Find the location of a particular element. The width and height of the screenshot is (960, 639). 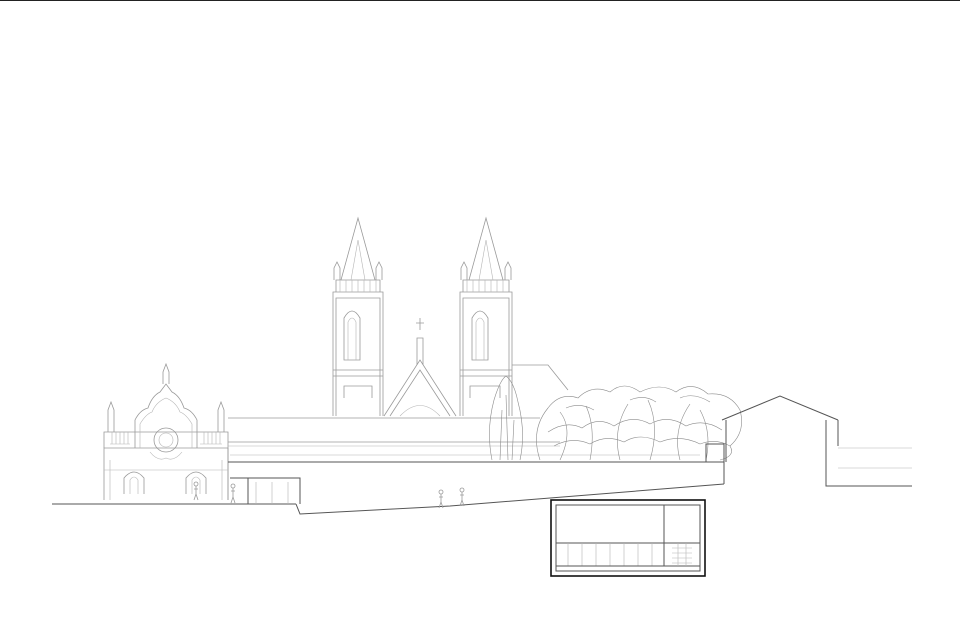

church-tower-right is located at coordinates (486, 316).